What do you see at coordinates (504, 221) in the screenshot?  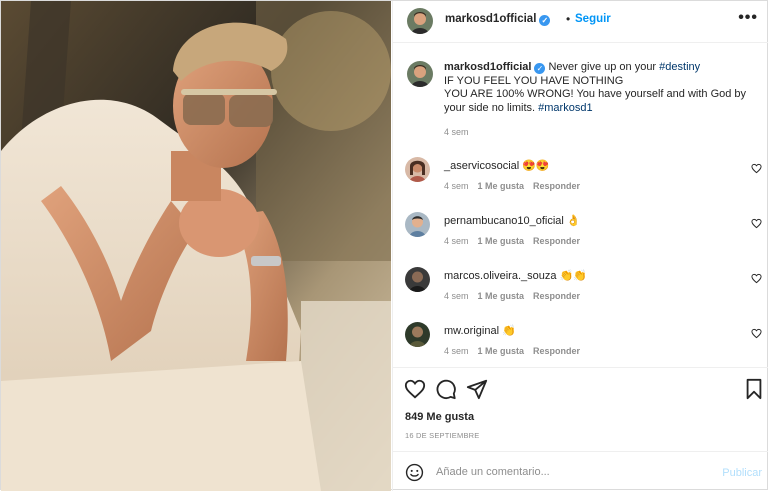 I see `comment-username: pernambucano10_oficial` at bounding box center [504, 221].